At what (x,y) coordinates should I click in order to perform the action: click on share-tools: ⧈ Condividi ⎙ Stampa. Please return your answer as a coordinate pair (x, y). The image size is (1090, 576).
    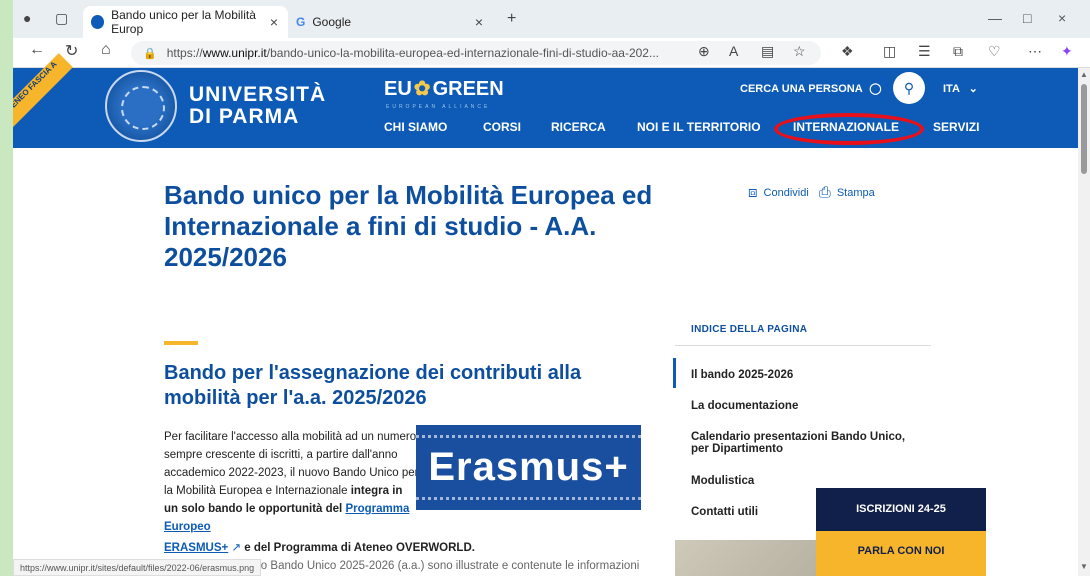
    Looking at the image, I should click on (811, 192).